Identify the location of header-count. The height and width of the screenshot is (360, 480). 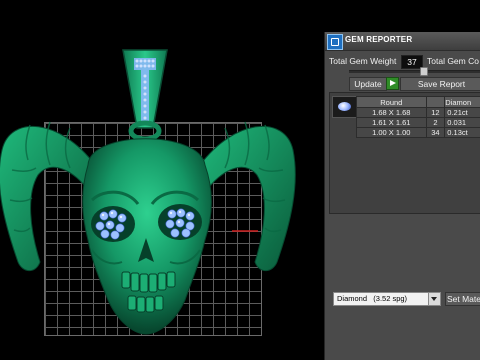
(435, 102).